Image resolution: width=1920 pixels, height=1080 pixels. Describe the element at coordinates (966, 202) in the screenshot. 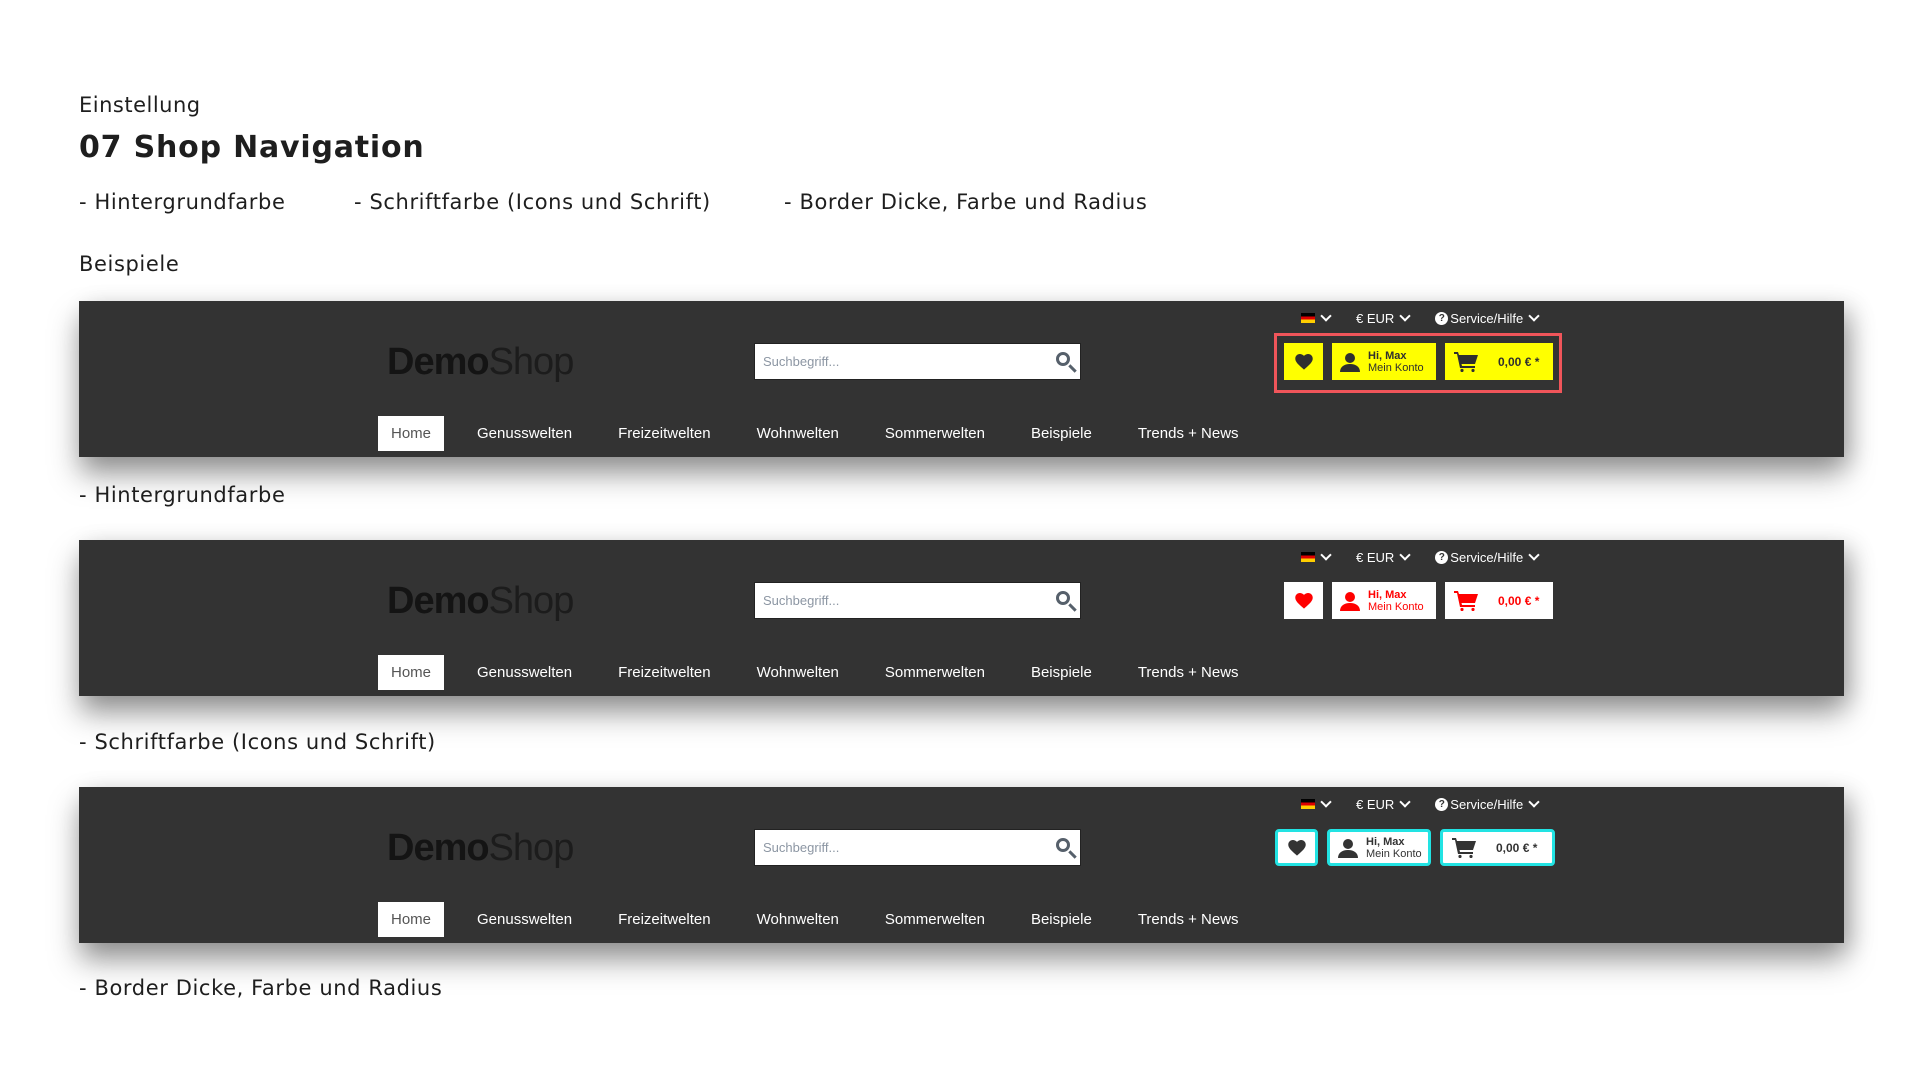

I see `feature-border: - Border Dicke, Farbe und Radius` at that location.